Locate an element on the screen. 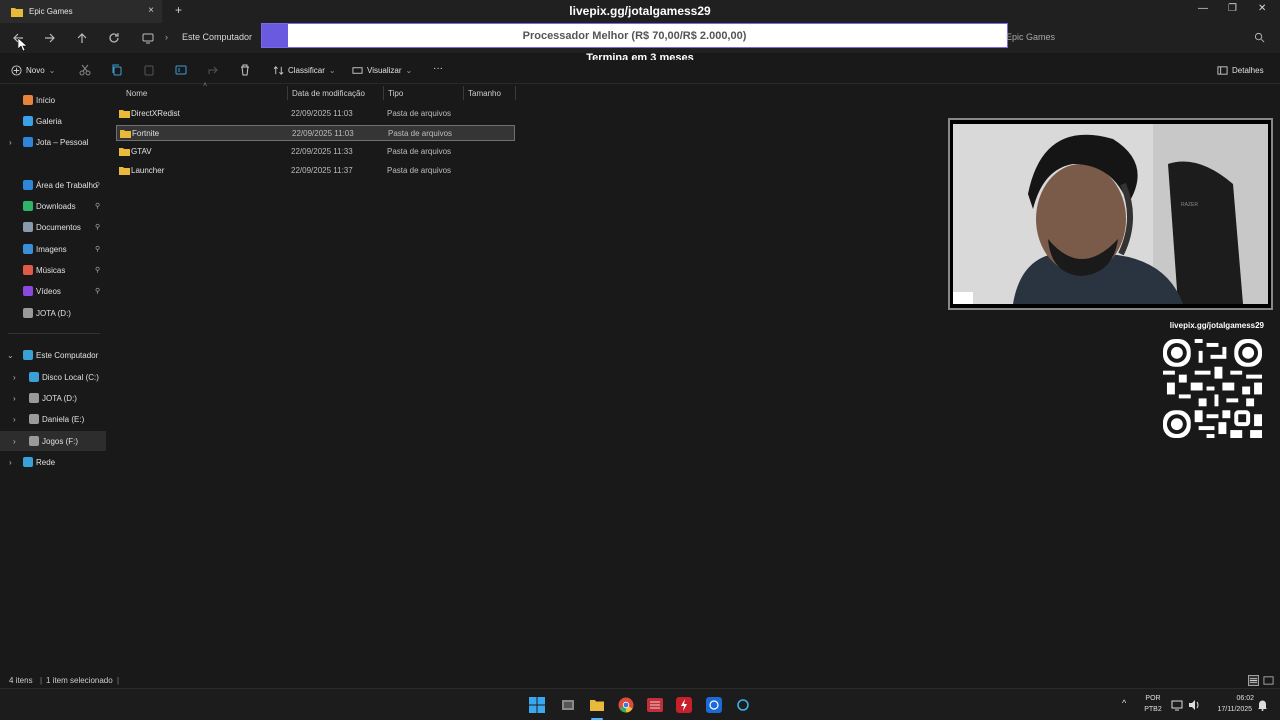  clock-date: 17/11/2025 is located at coordinates (1228, 709).